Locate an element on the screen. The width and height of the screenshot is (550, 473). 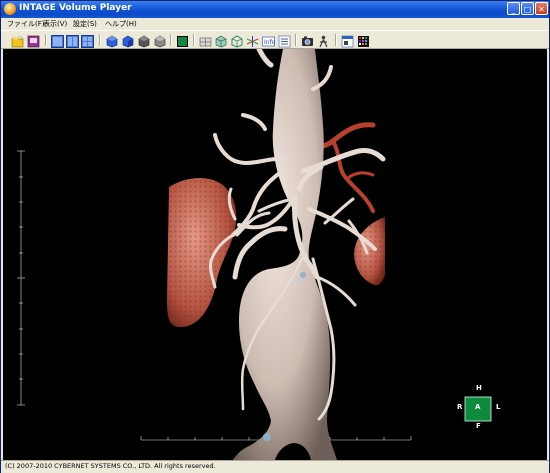
orientation-anterior: A is located at coordinates (478, 407).